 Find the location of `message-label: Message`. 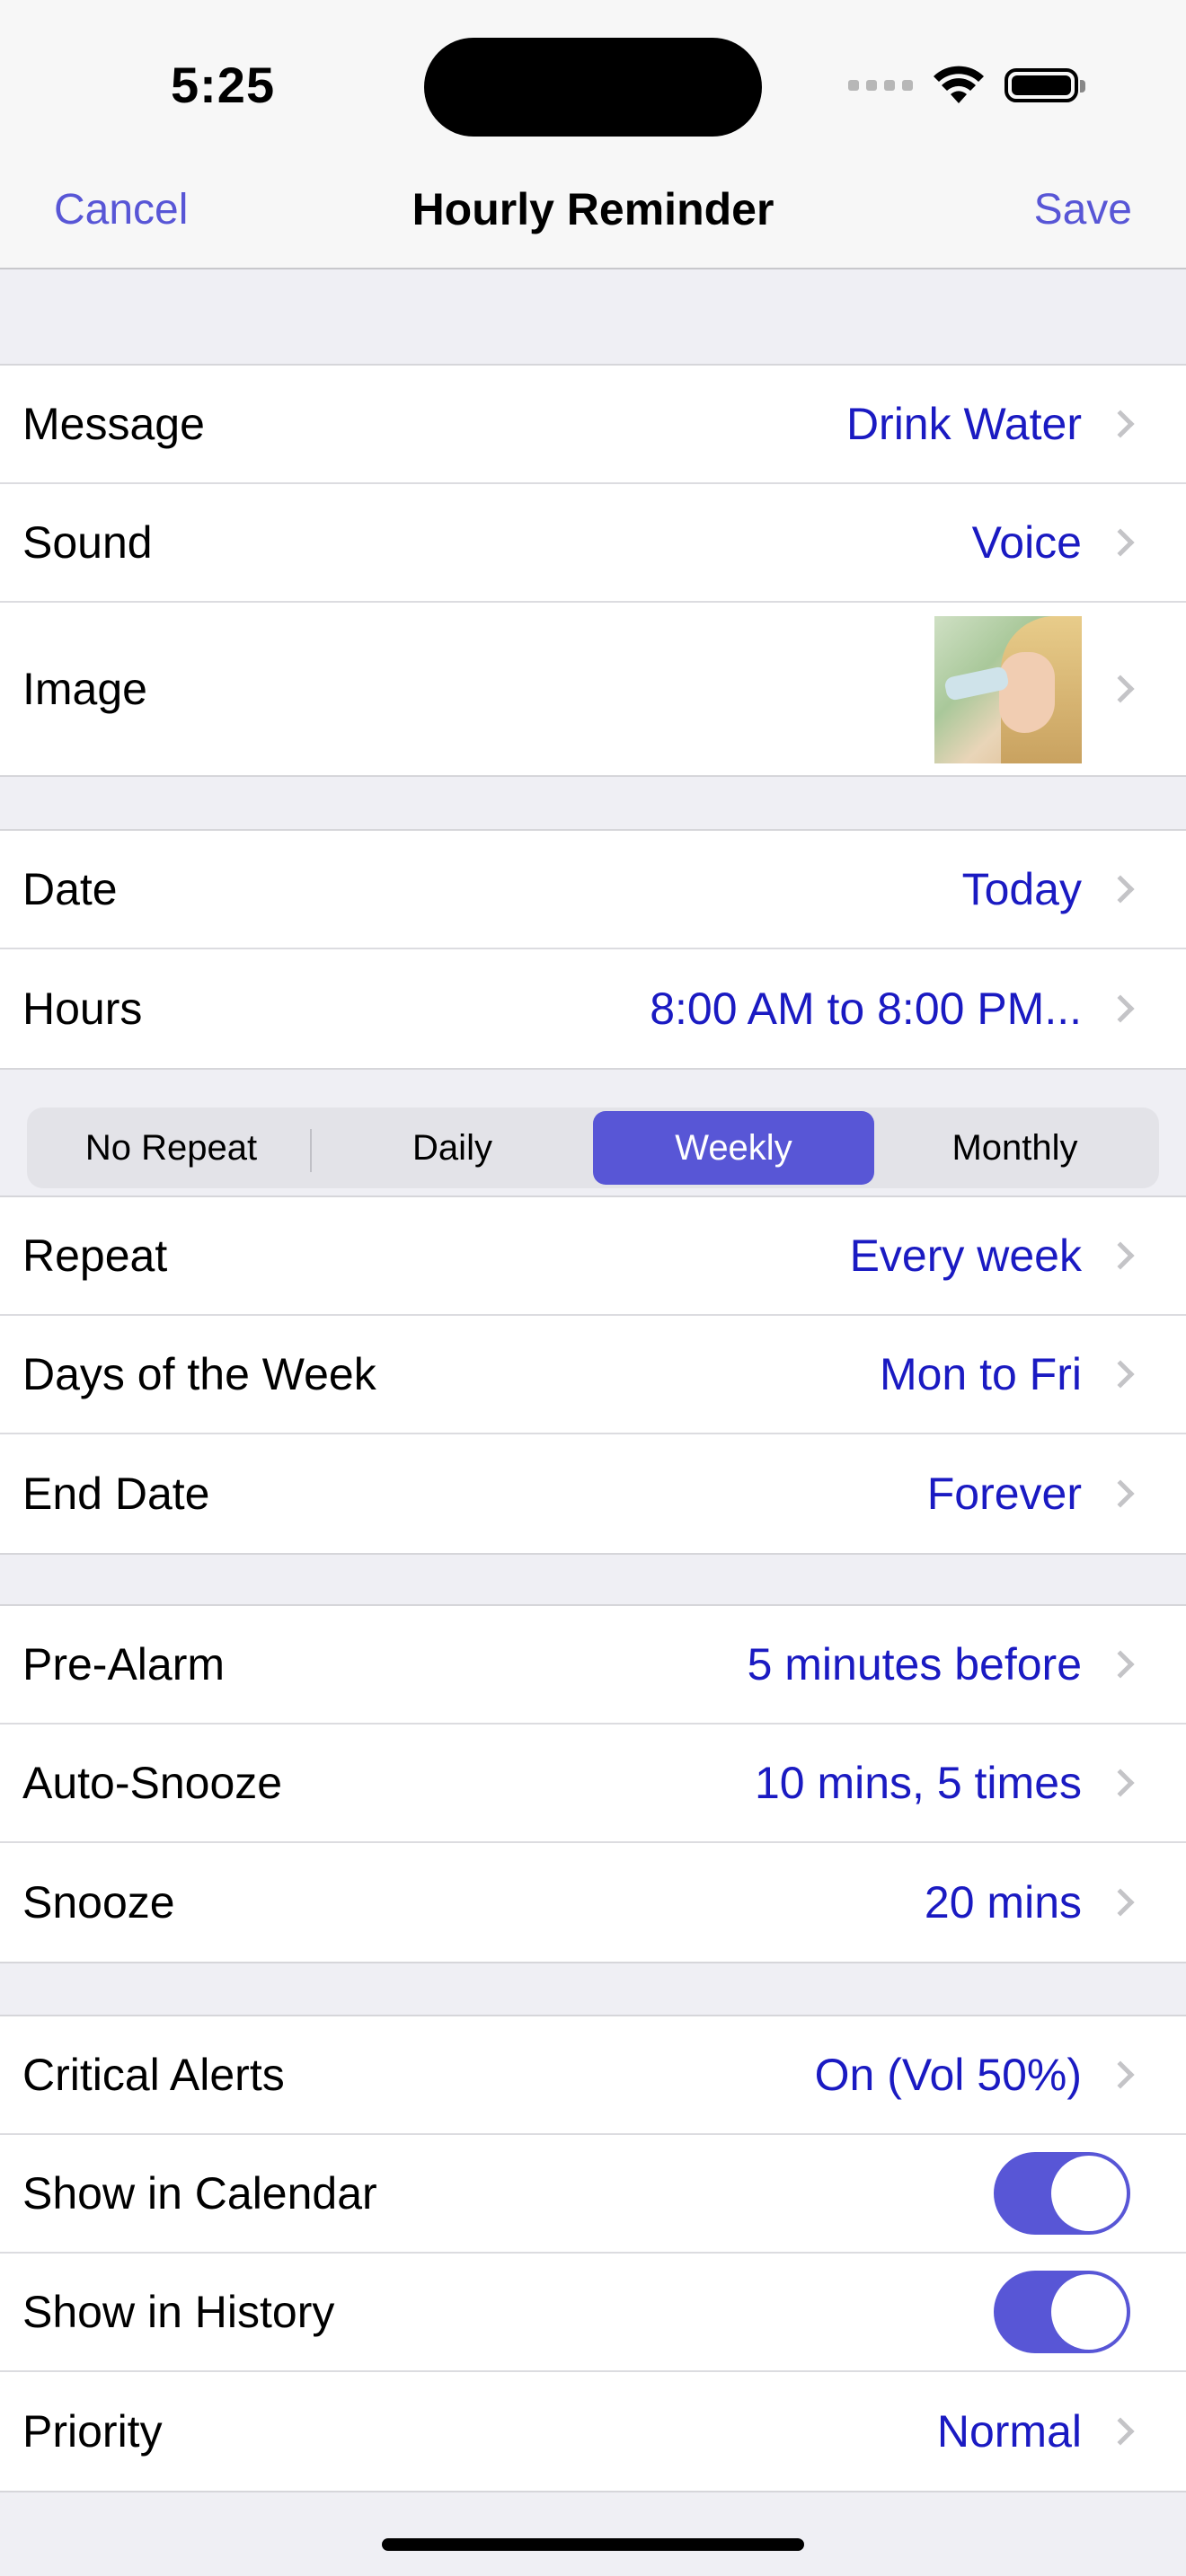

message-label: Message is located at coordinates (113, 424).